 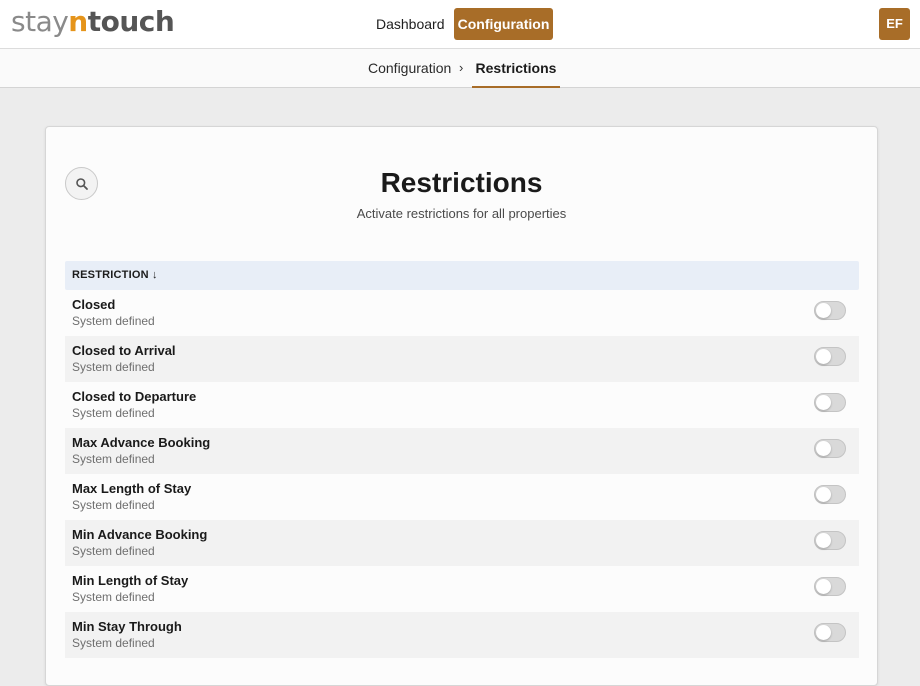 I want to click on table-row: Min Advance Booking System defined, so click(x=462, y=543).